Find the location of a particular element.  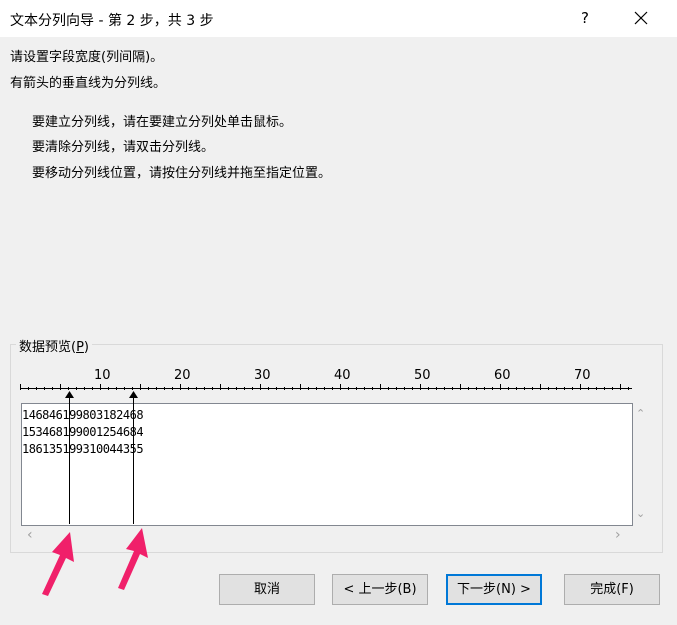

instruction-line-3: 要建立分列线，请在要建立分列处单击鼠标。 is located at coordinates (162, 122).